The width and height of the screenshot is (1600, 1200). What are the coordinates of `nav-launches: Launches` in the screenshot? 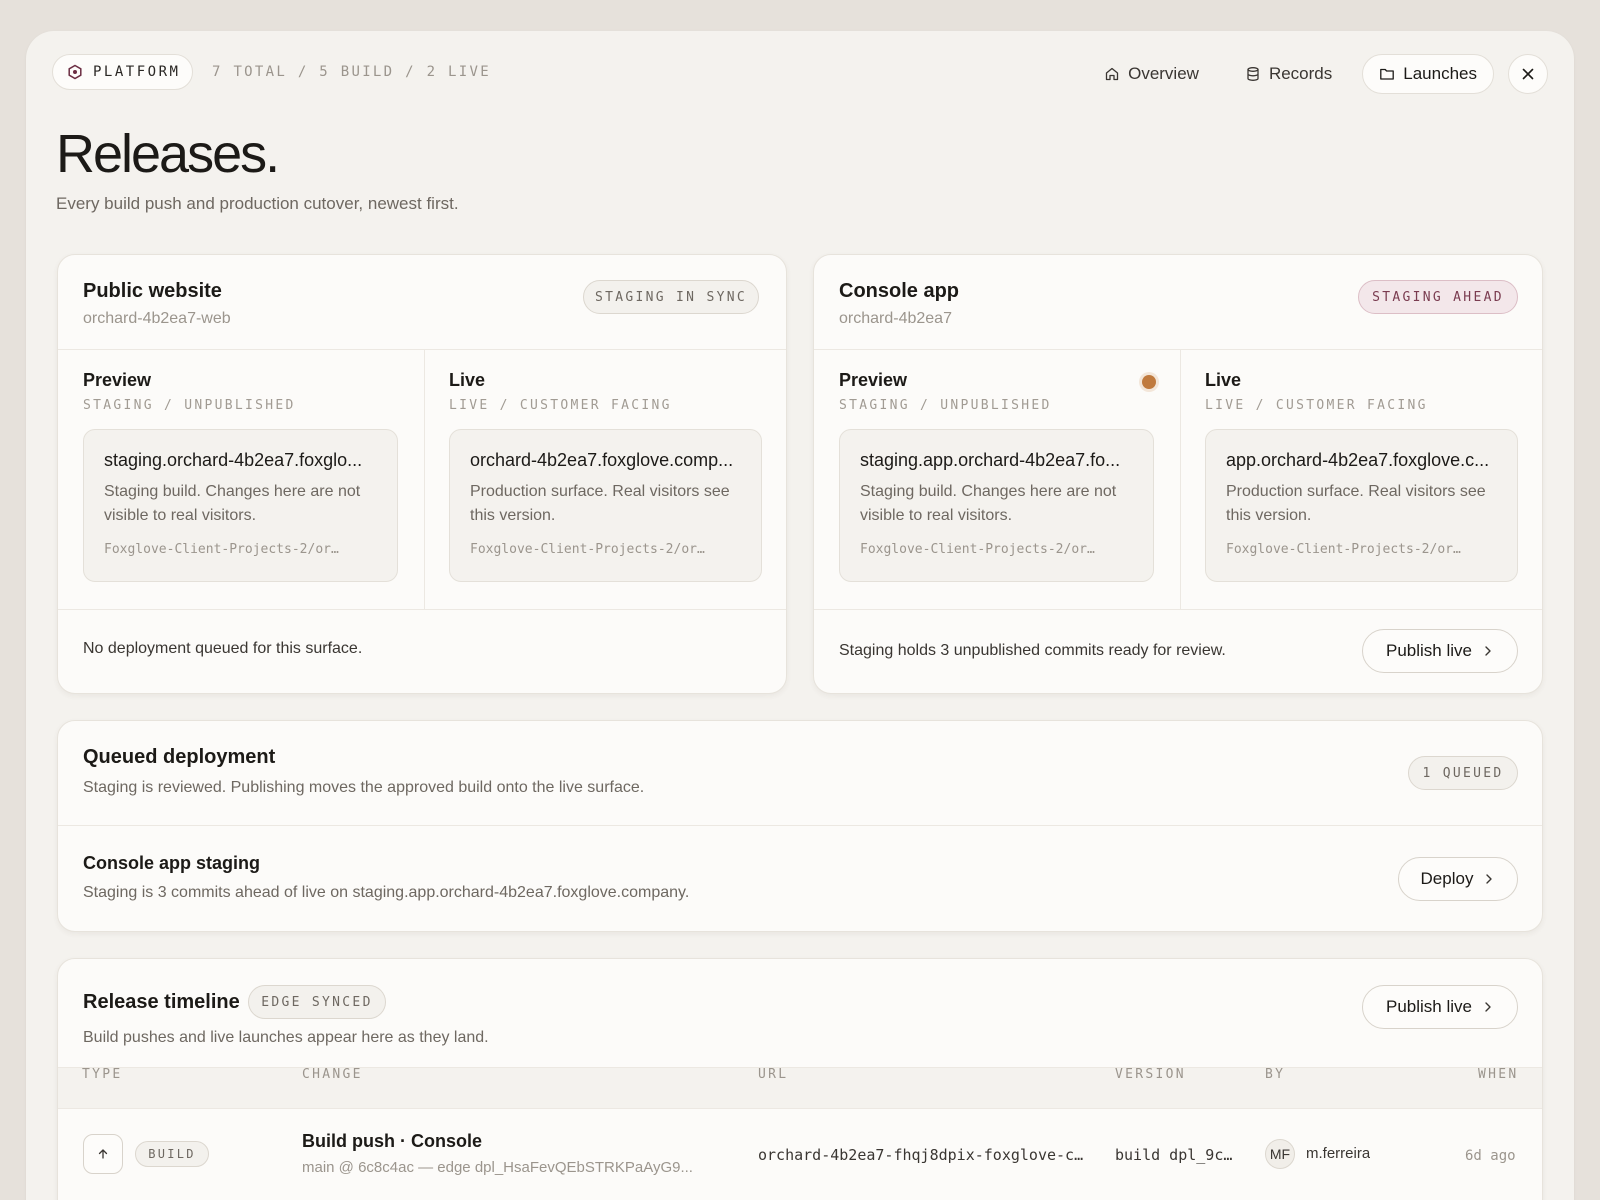 It's located at (1428, 74).